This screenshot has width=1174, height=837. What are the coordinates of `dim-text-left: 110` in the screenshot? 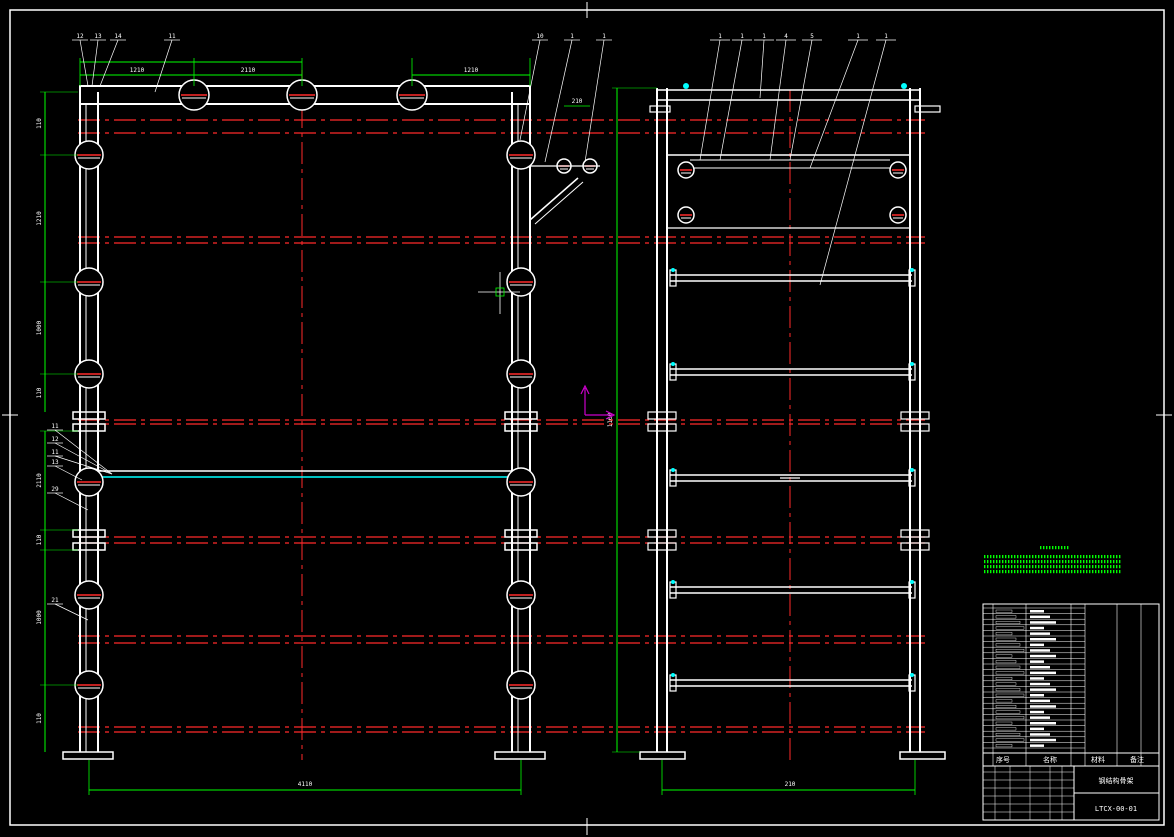 It's located at (39, 539).